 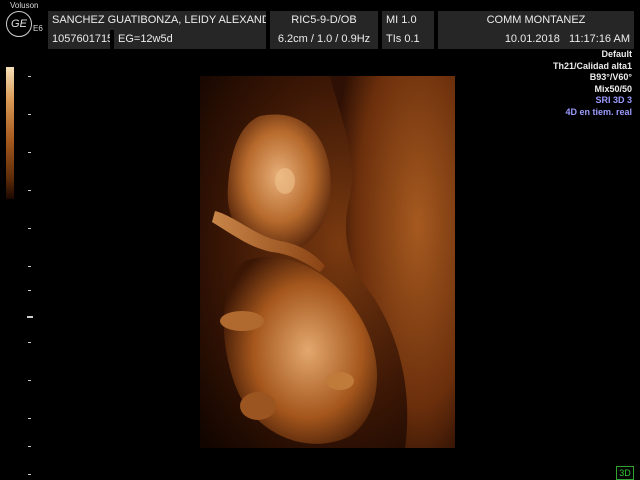 I want to click on gestational-age: EG=12w5d, so click(x=190, y=39).